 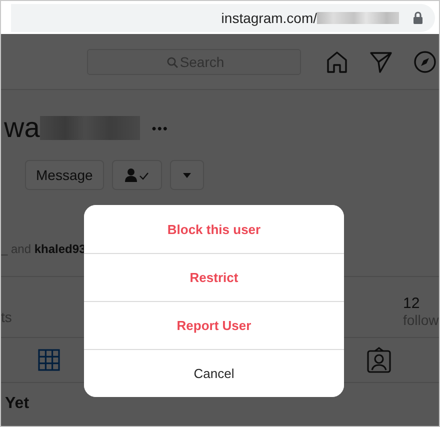 What do you see at coordinates (337, 61) in the screenshot?
I see `home-icon` at bounding box center [337, 61].